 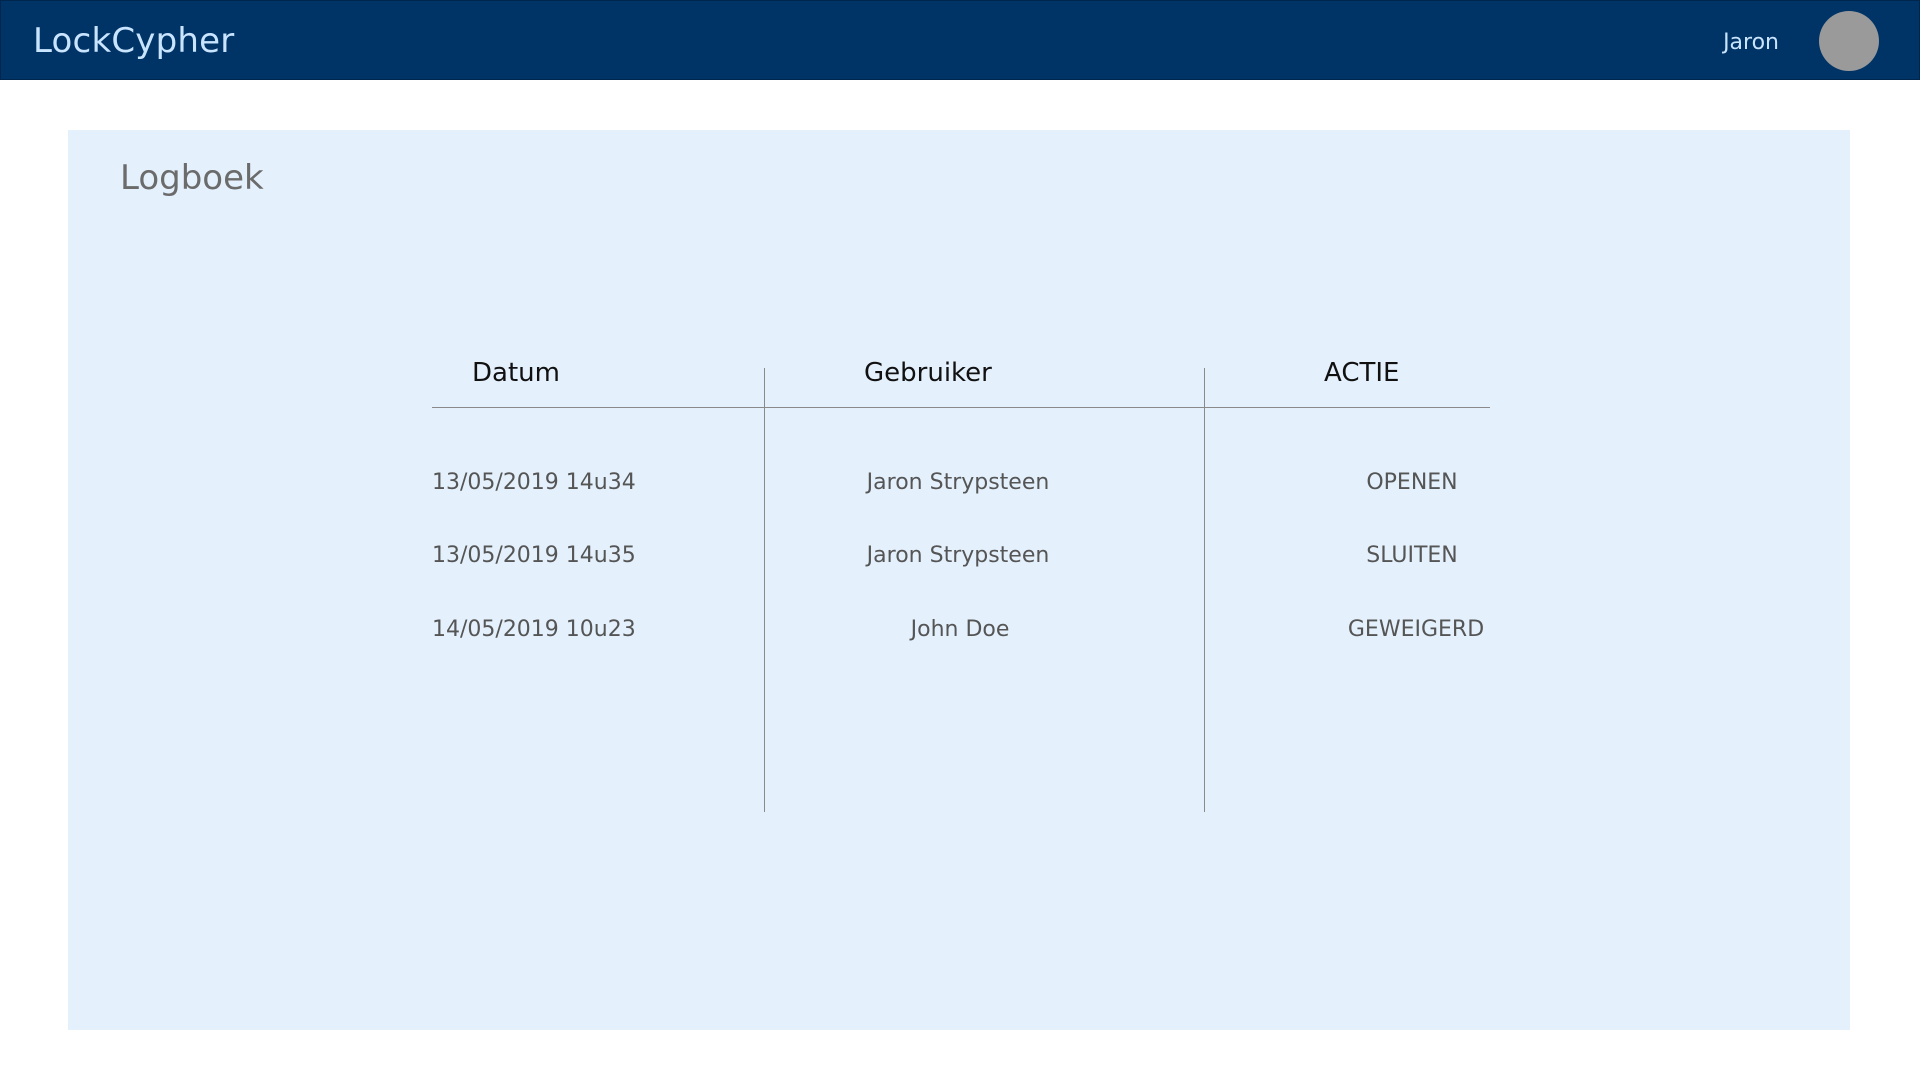 I want to click on column-header-gebruiker: Gebruiker, so click(x=928, y=373).